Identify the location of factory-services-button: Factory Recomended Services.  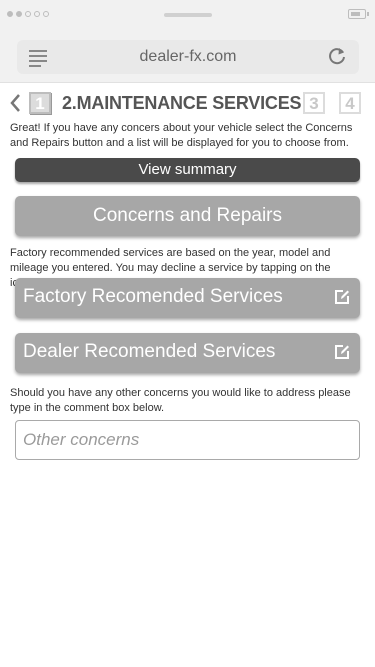
(187, 298).